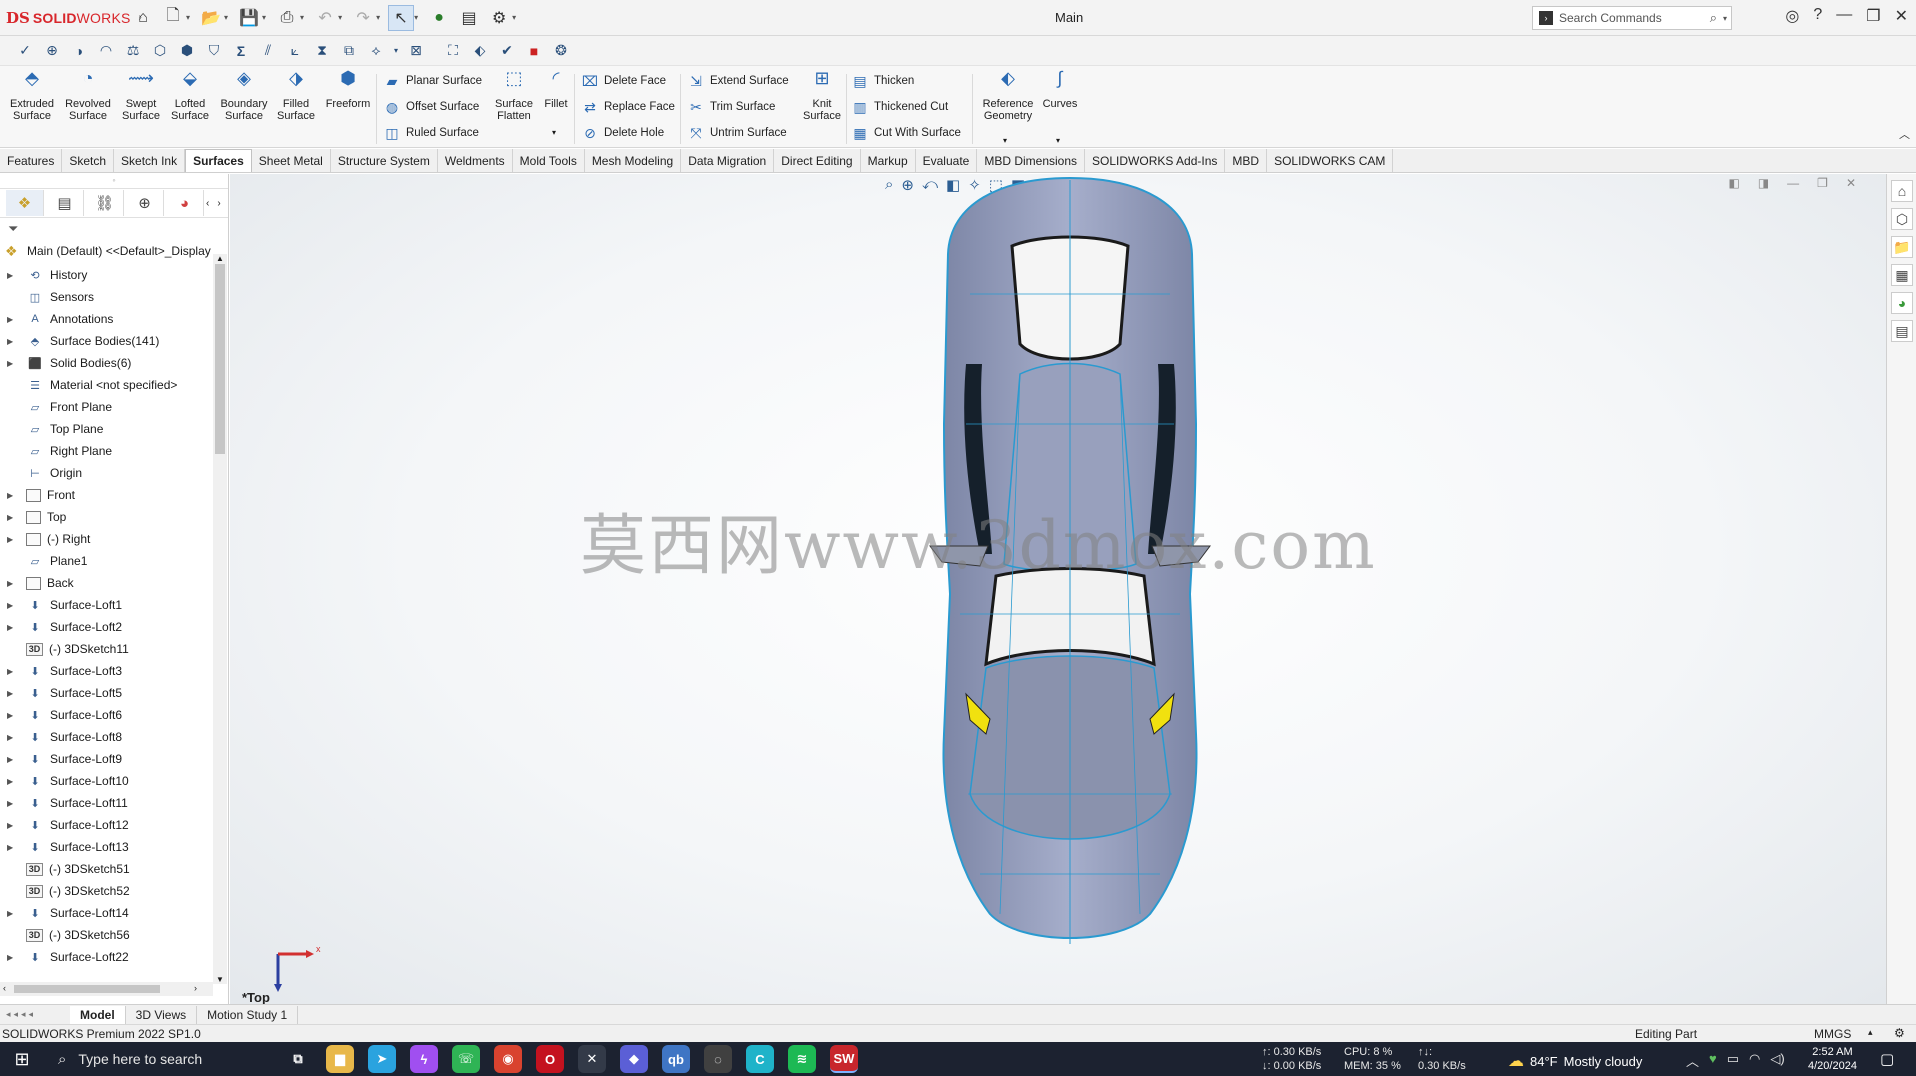  Describe the element at coordinates (298, 1059) in the screenshot. I see `task-view-icon: ⧉` at that location.